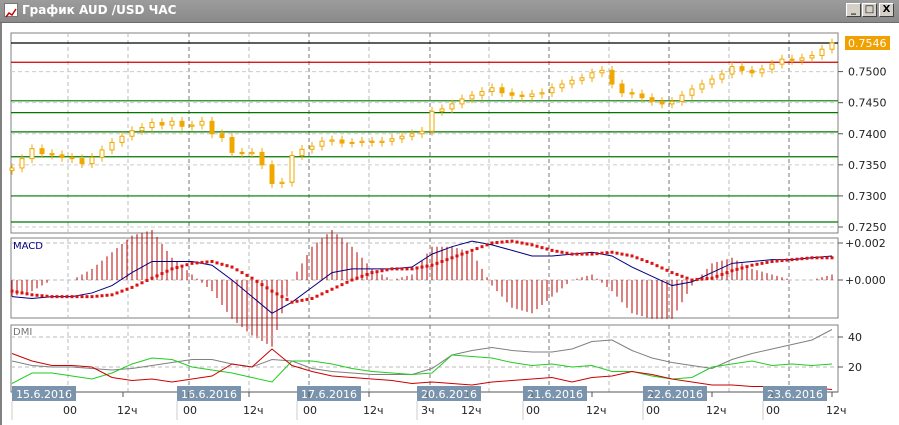 The height and width of the screenshot is (425, 899). What do you see at coordinates (867, 72) in the screenshot?
I see `price-axis-label: 0.7500` at bounding box center [867, 72].